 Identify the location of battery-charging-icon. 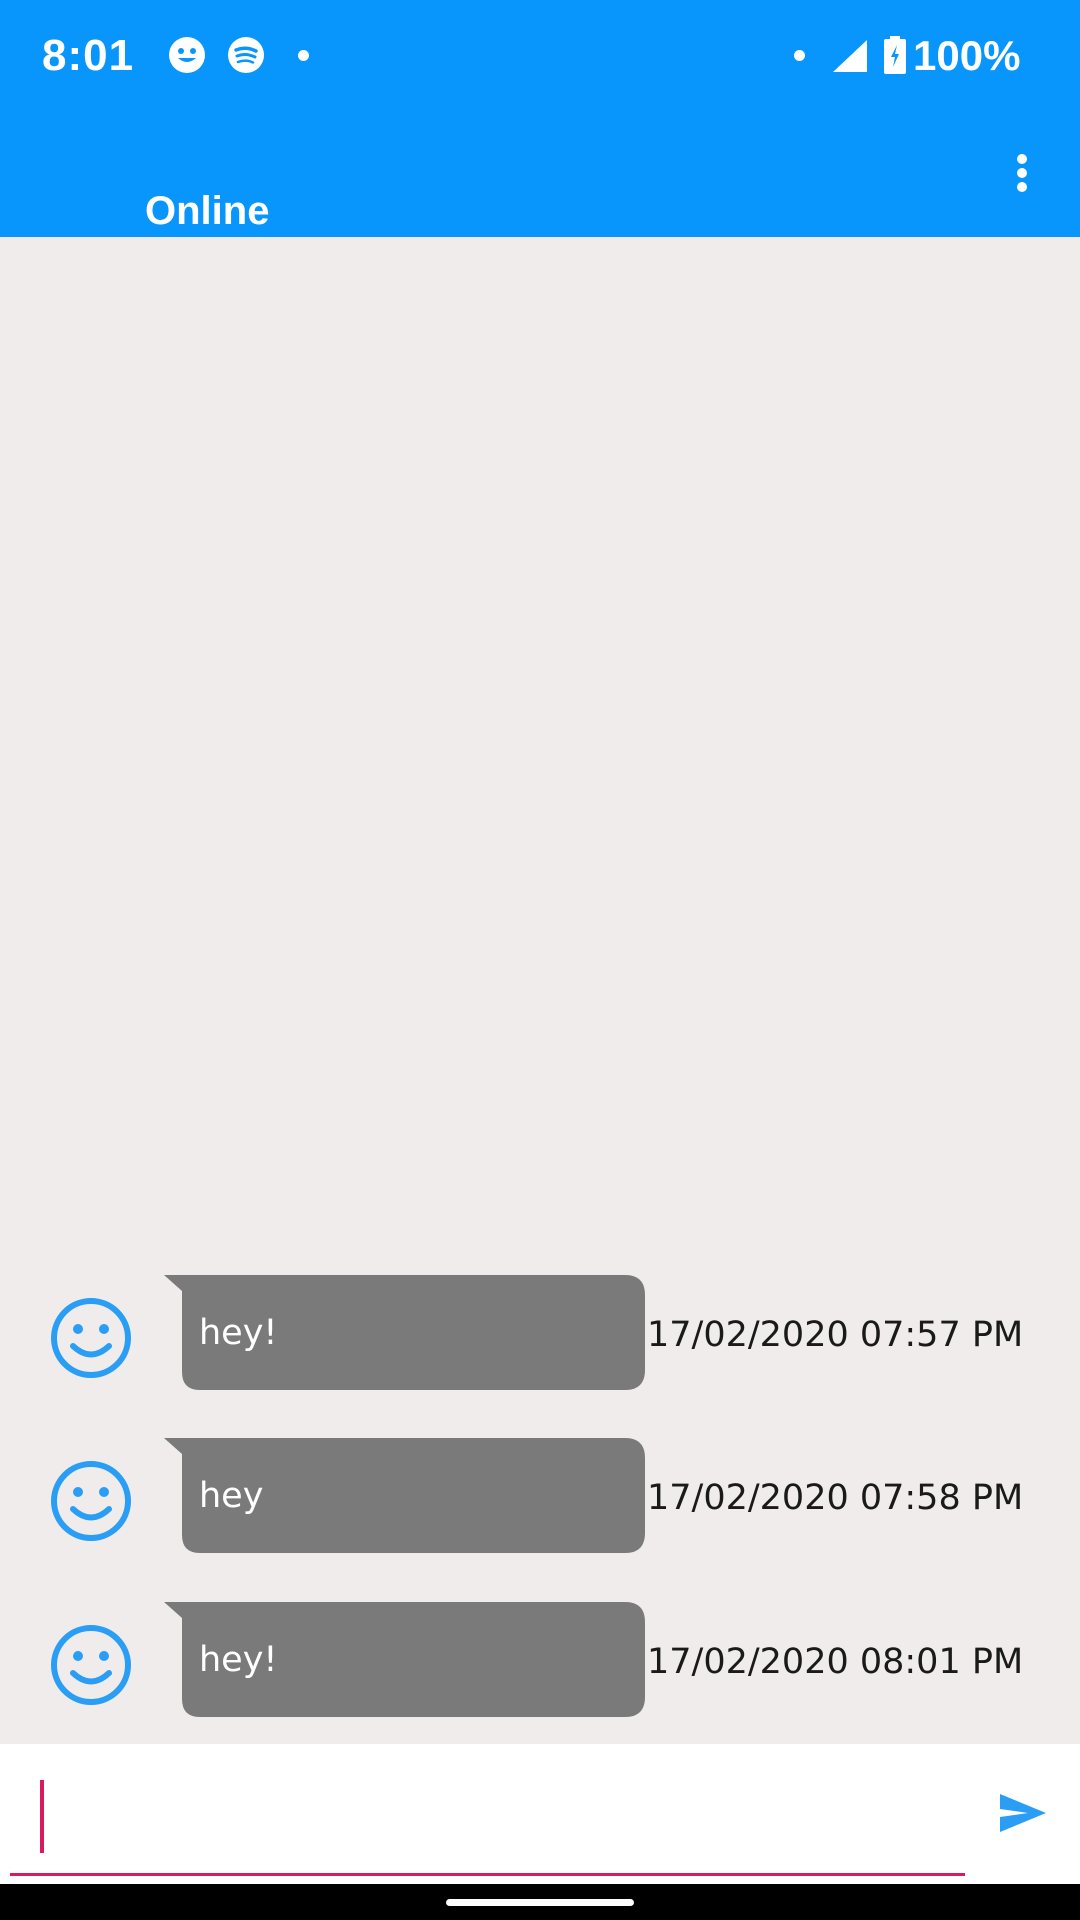
(895, 55).